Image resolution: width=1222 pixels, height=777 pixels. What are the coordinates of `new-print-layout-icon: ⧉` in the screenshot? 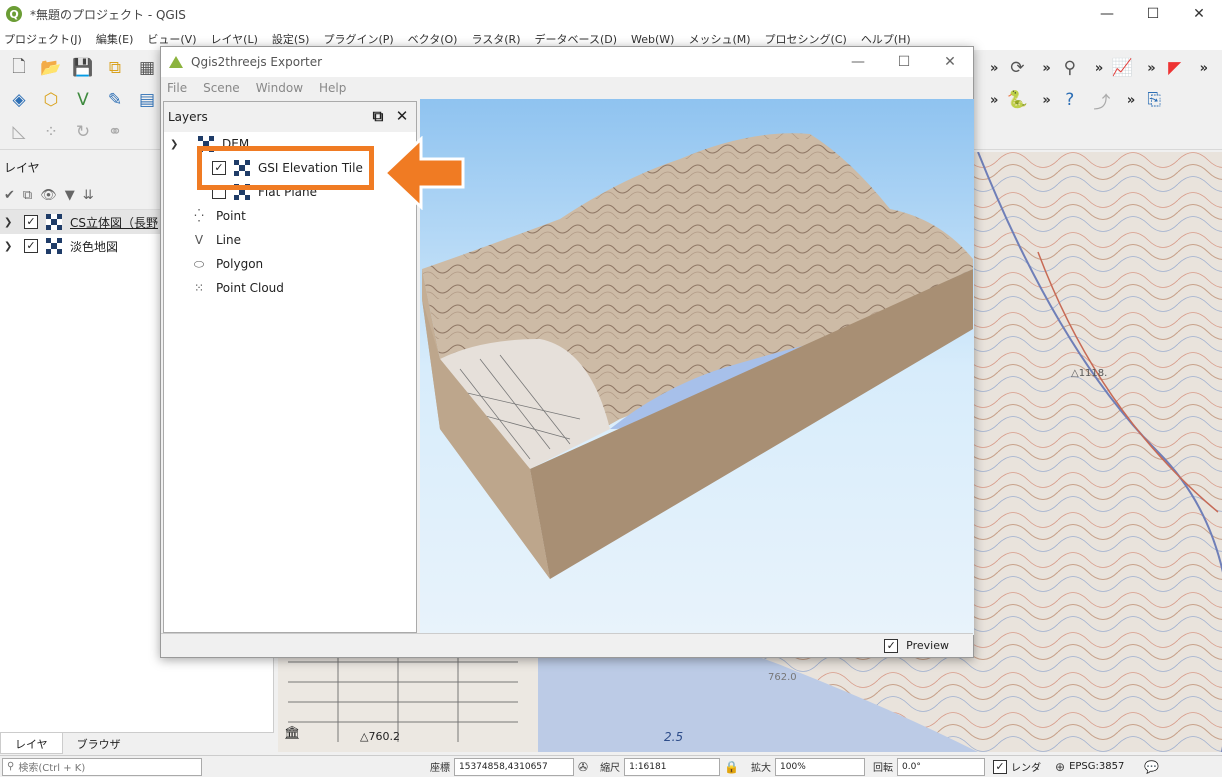 It's located at (115, 68).